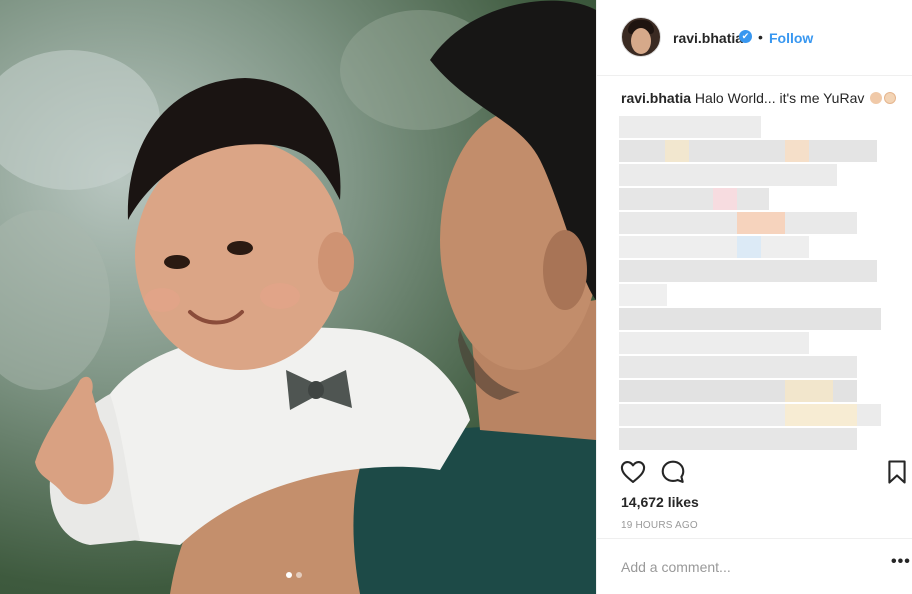  I want to click on carousel-dot, so click(299, 575).